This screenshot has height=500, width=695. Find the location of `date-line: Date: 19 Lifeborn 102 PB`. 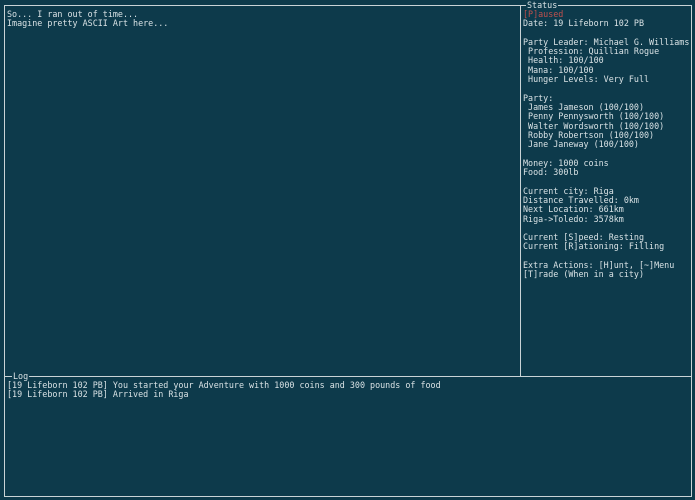

date-line: Date: 19 Lifeborn 102 PB is located at coordinates (584, 23).